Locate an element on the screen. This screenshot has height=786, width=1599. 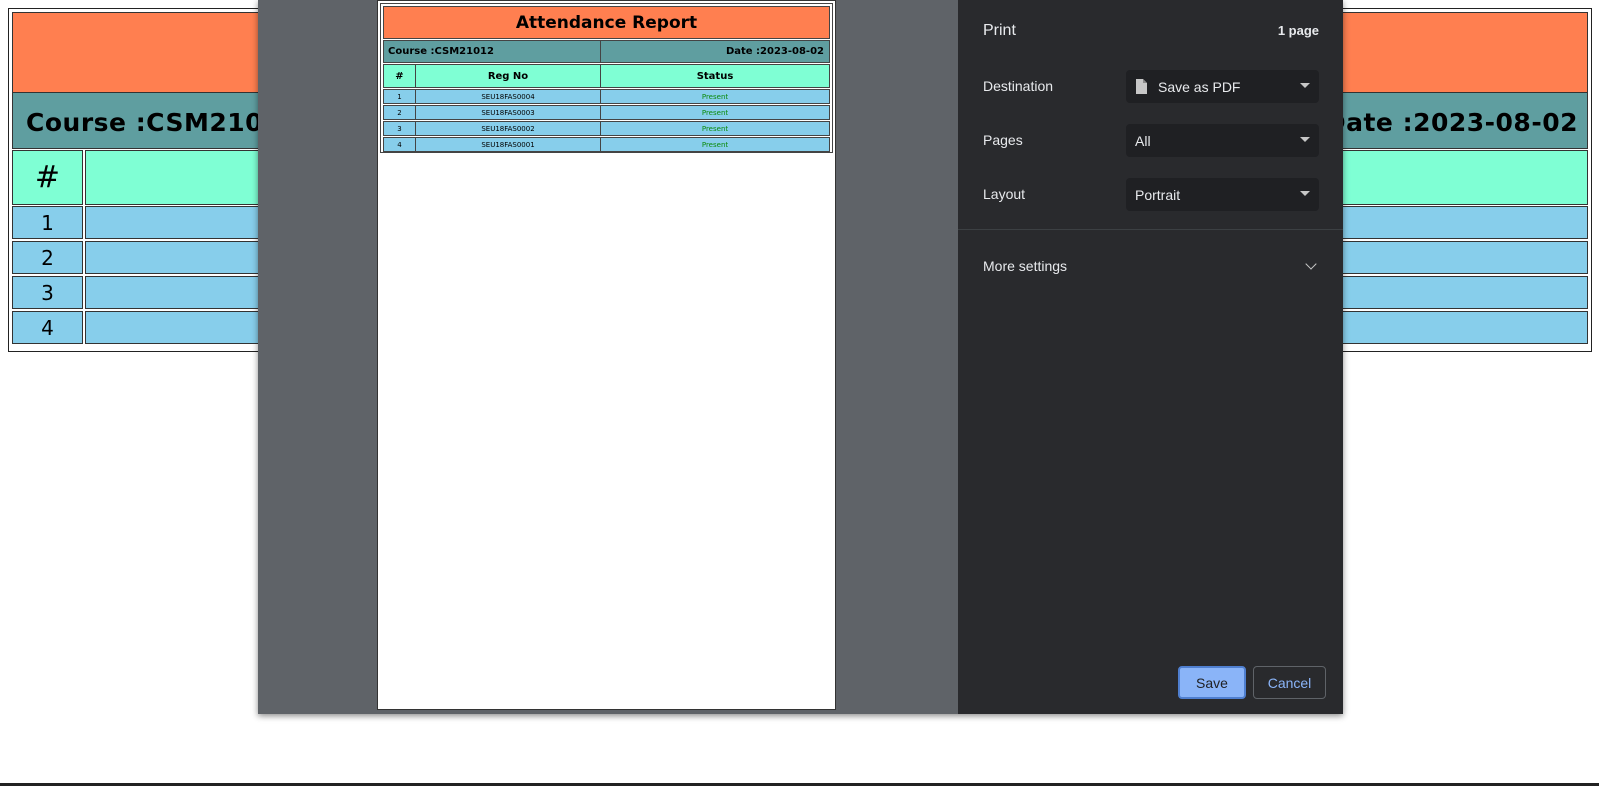
page-count: 1 page is located at coordinates (1298, 30).